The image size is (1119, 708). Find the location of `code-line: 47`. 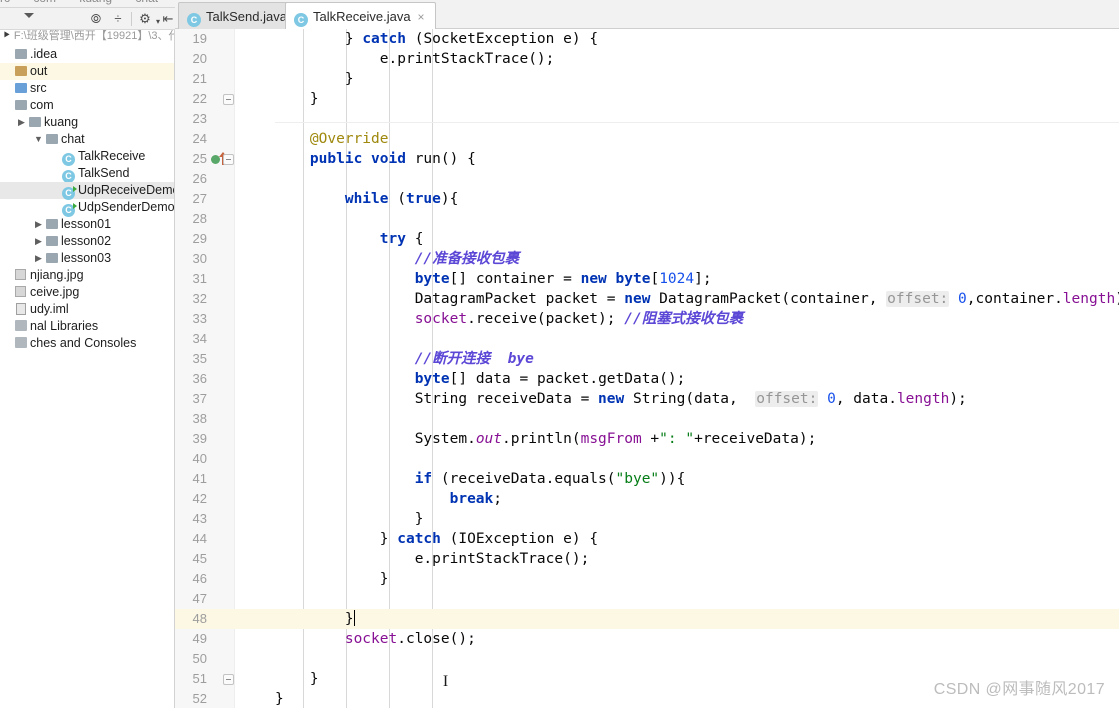

code-line: 47 is located at coordinates (647, 599).